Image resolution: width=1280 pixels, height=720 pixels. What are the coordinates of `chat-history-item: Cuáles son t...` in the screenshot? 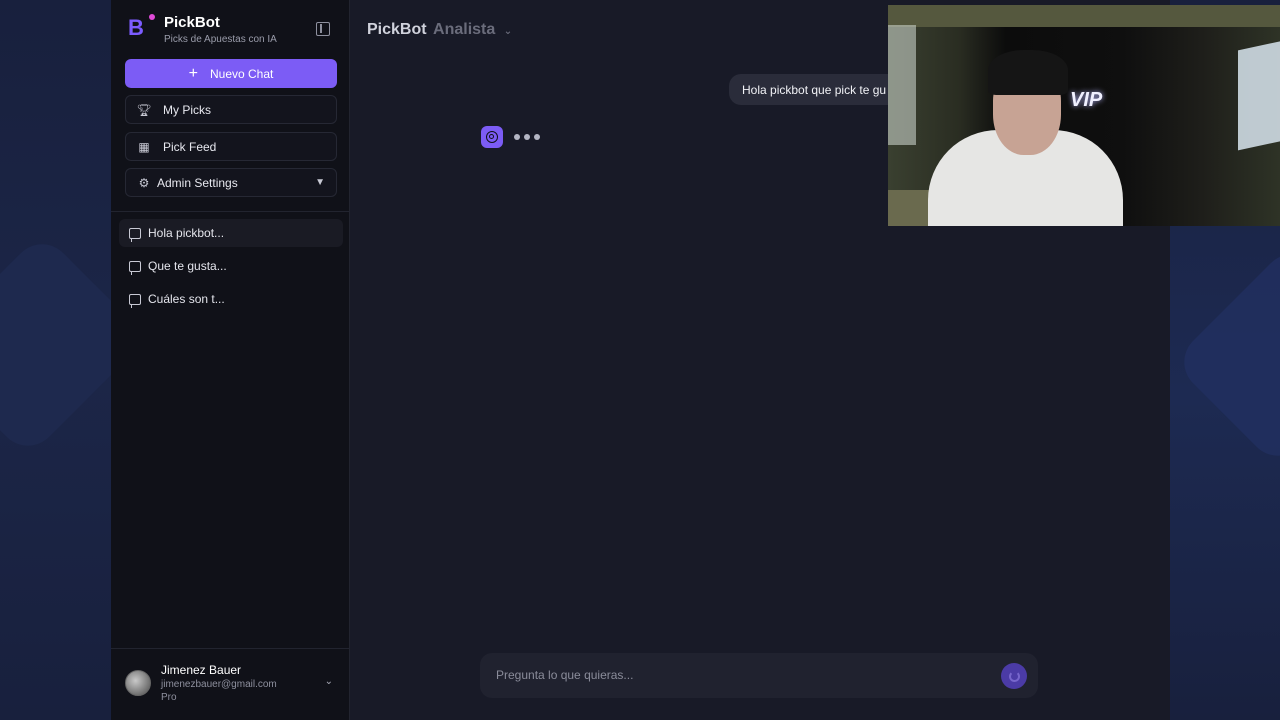 It's located at (231, 299).